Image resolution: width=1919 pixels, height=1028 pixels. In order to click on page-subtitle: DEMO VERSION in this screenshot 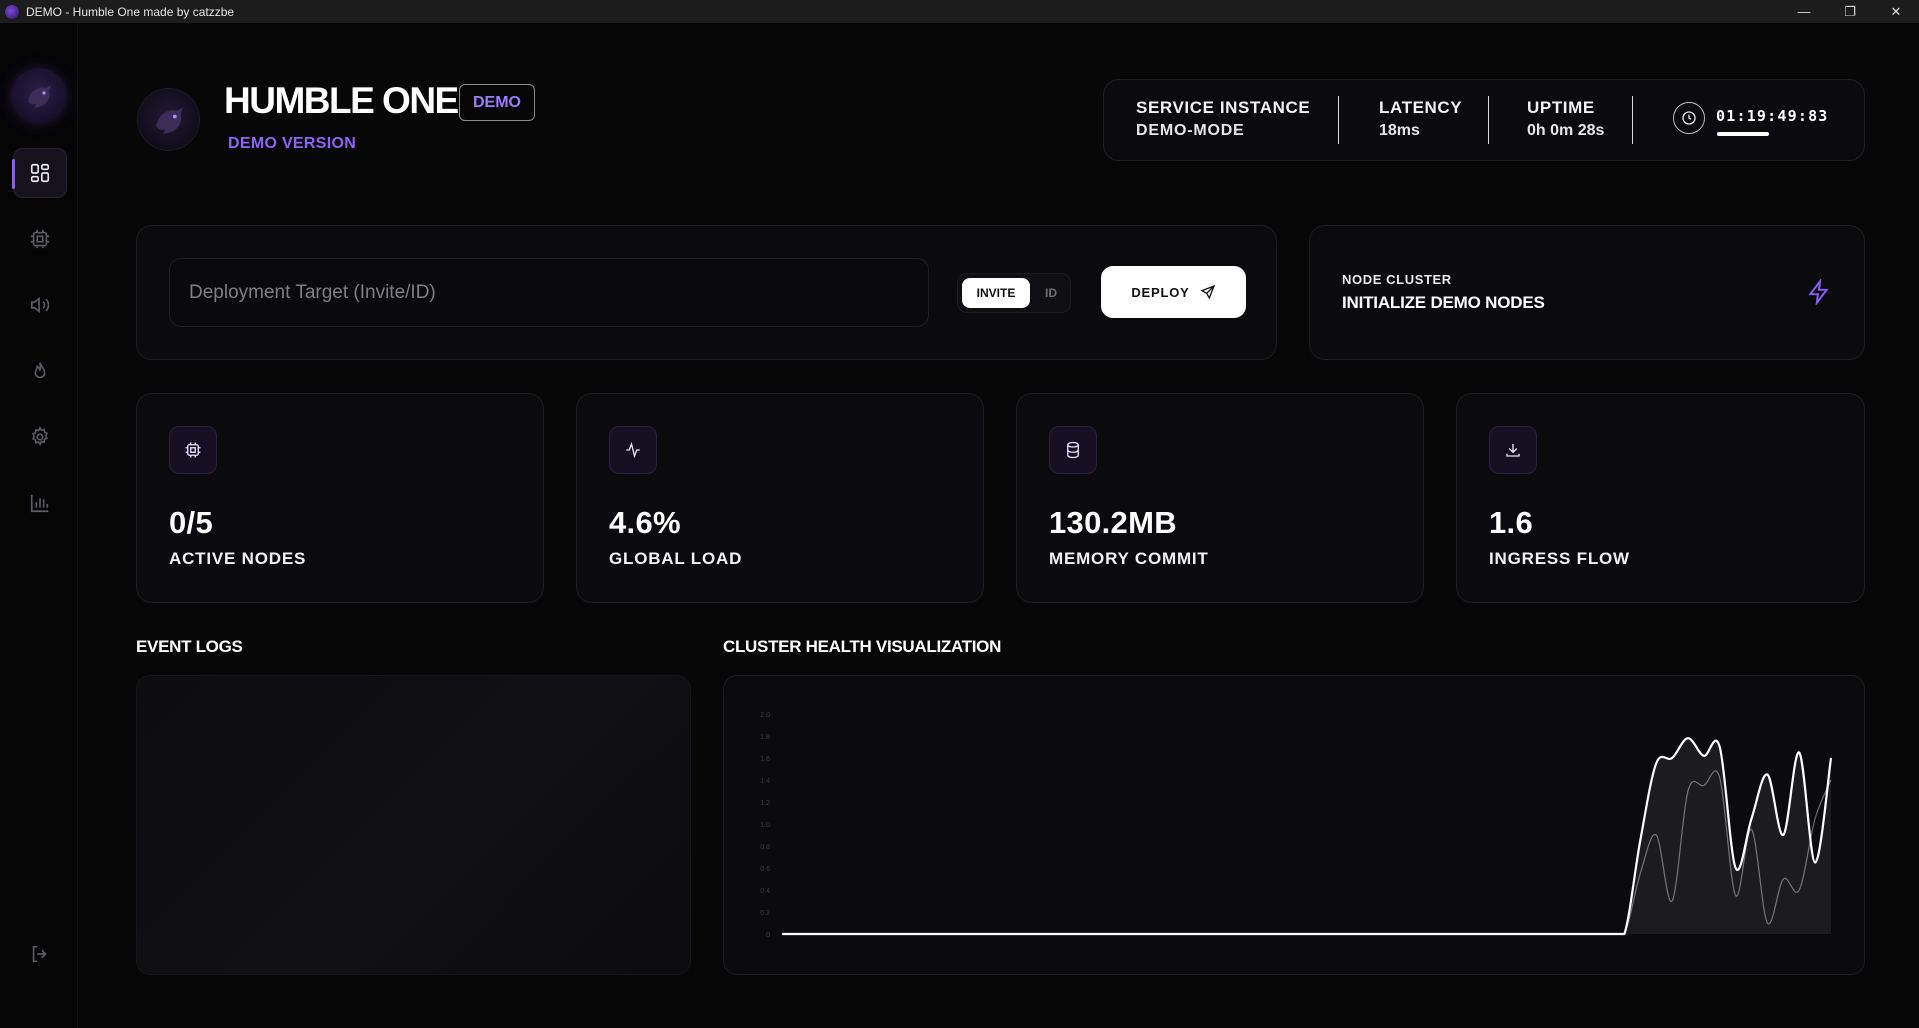, I will do `click(292, 143)`.